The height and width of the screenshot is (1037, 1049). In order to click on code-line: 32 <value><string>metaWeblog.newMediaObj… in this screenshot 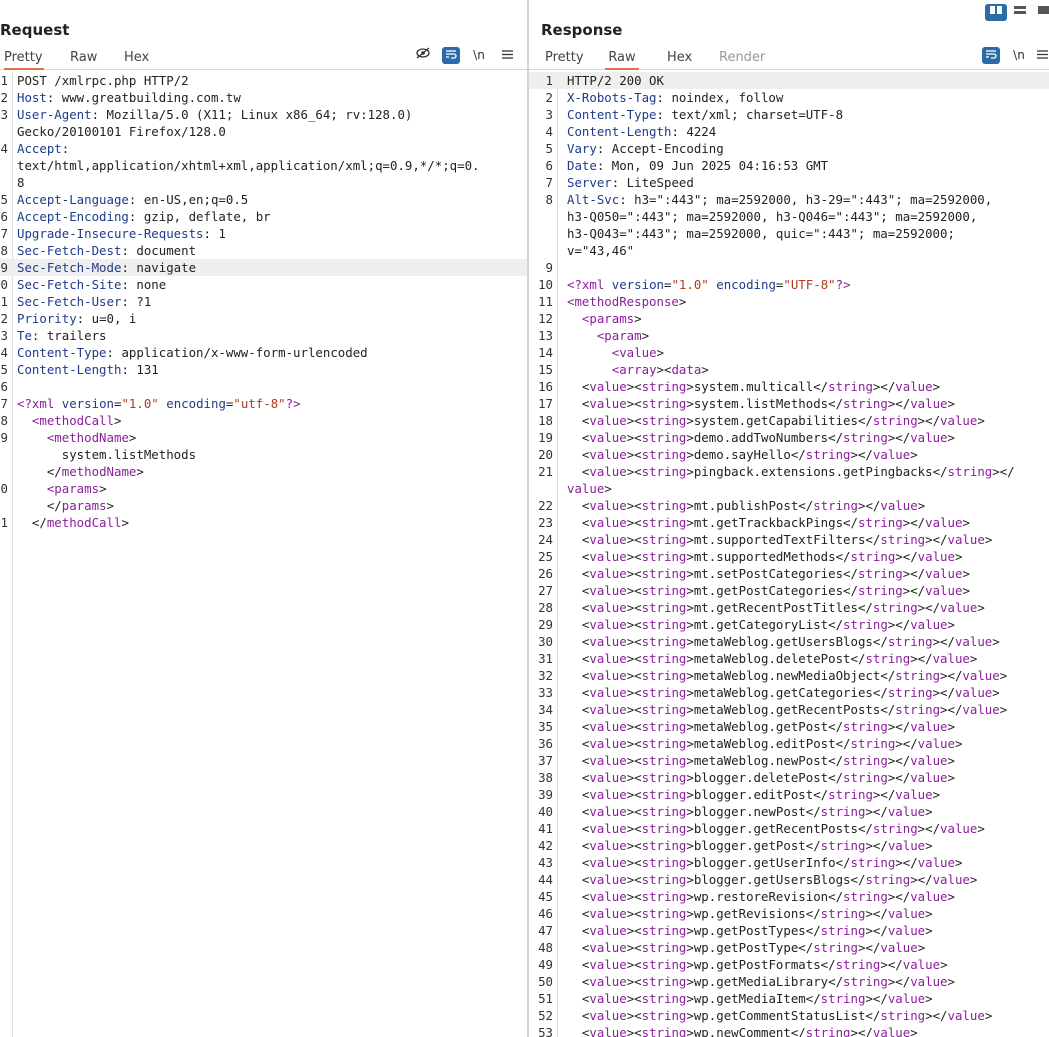, I will do `click(789, 675)`.